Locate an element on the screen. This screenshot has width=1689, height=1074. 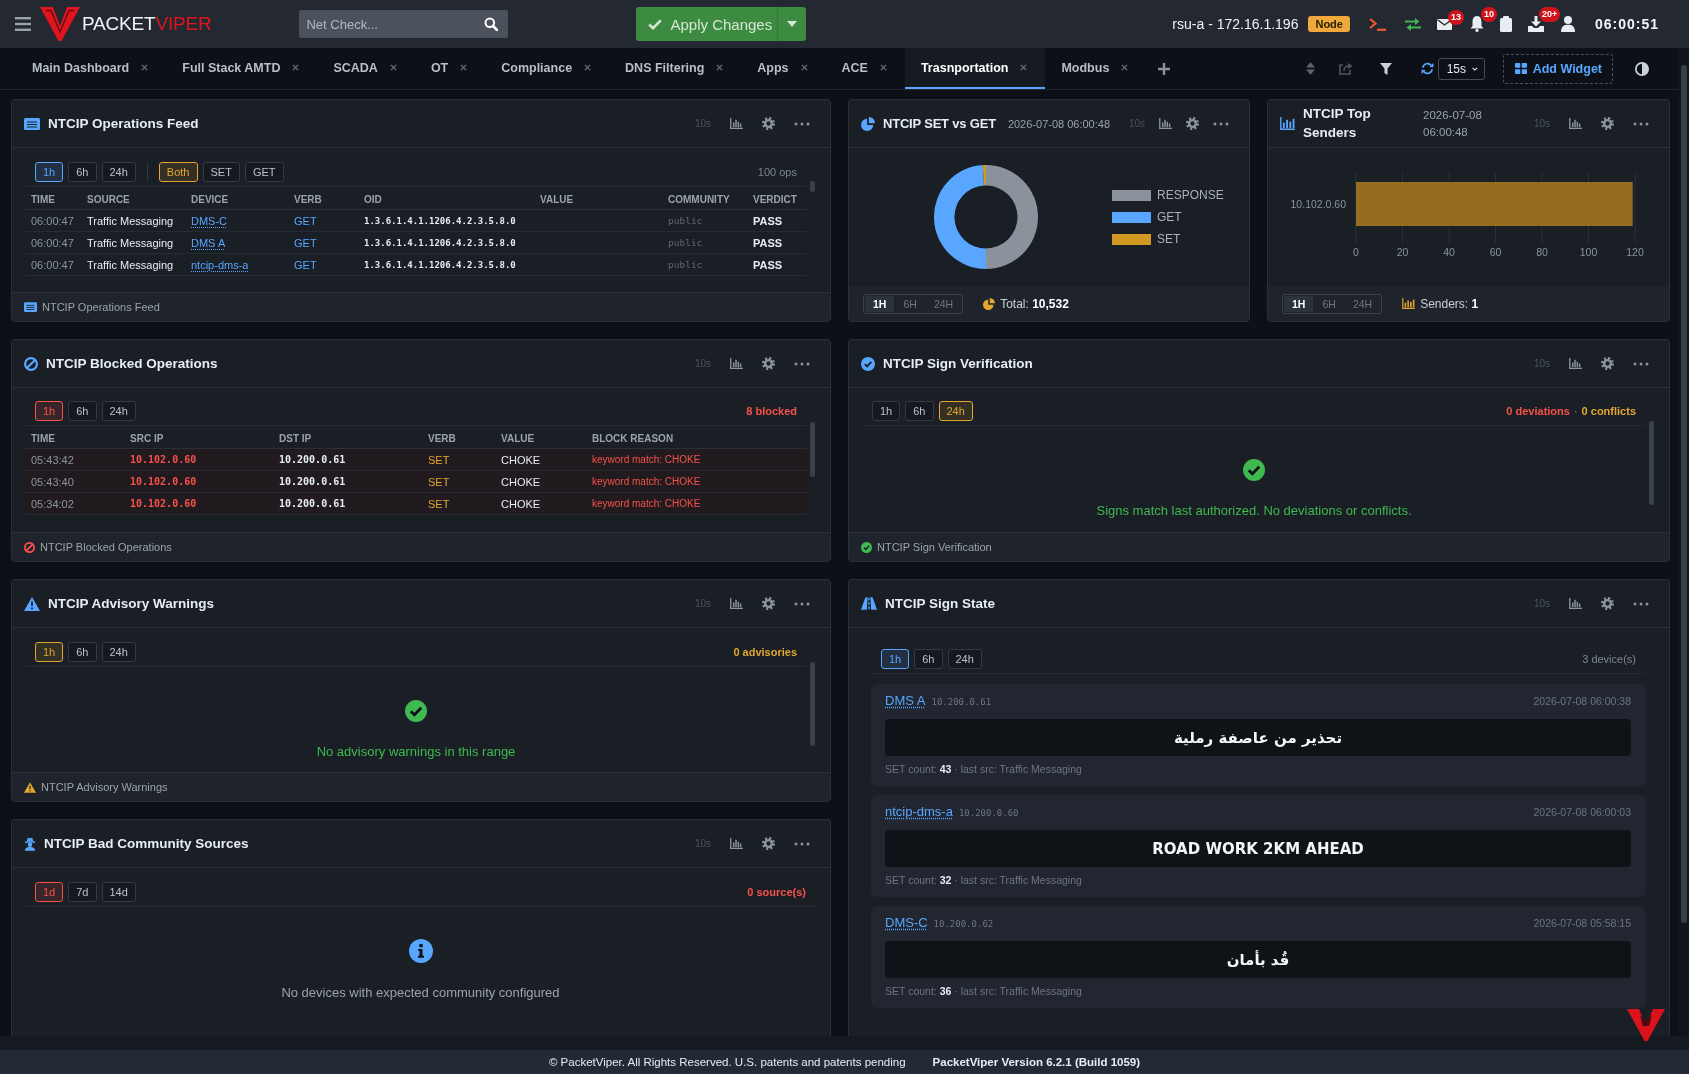
tab: ACE is located at coordinates (865, 68).